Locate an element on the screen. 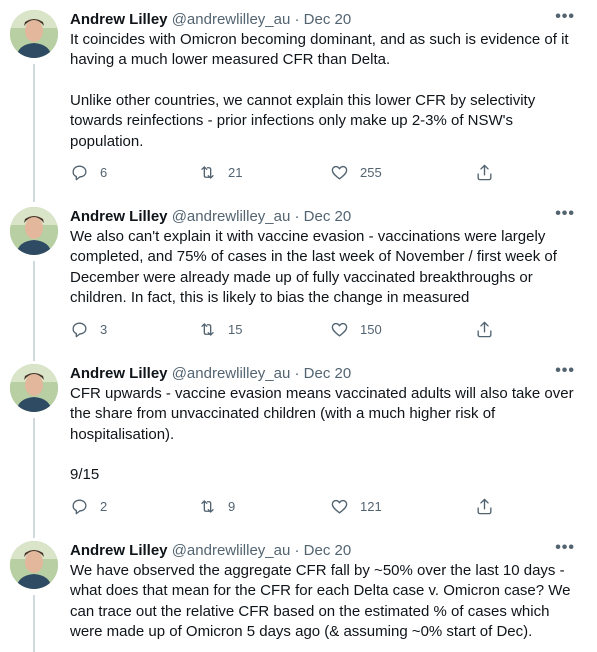  reply-button: 3 is located at coordinates (88, 329).